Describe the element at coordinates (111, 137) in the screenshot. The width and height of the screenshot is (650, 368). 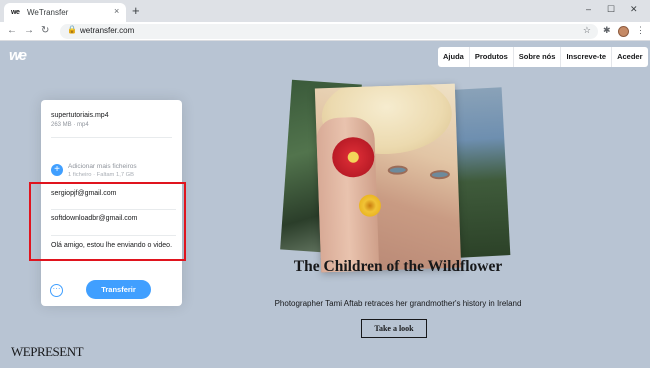
I see `divider` at that location.